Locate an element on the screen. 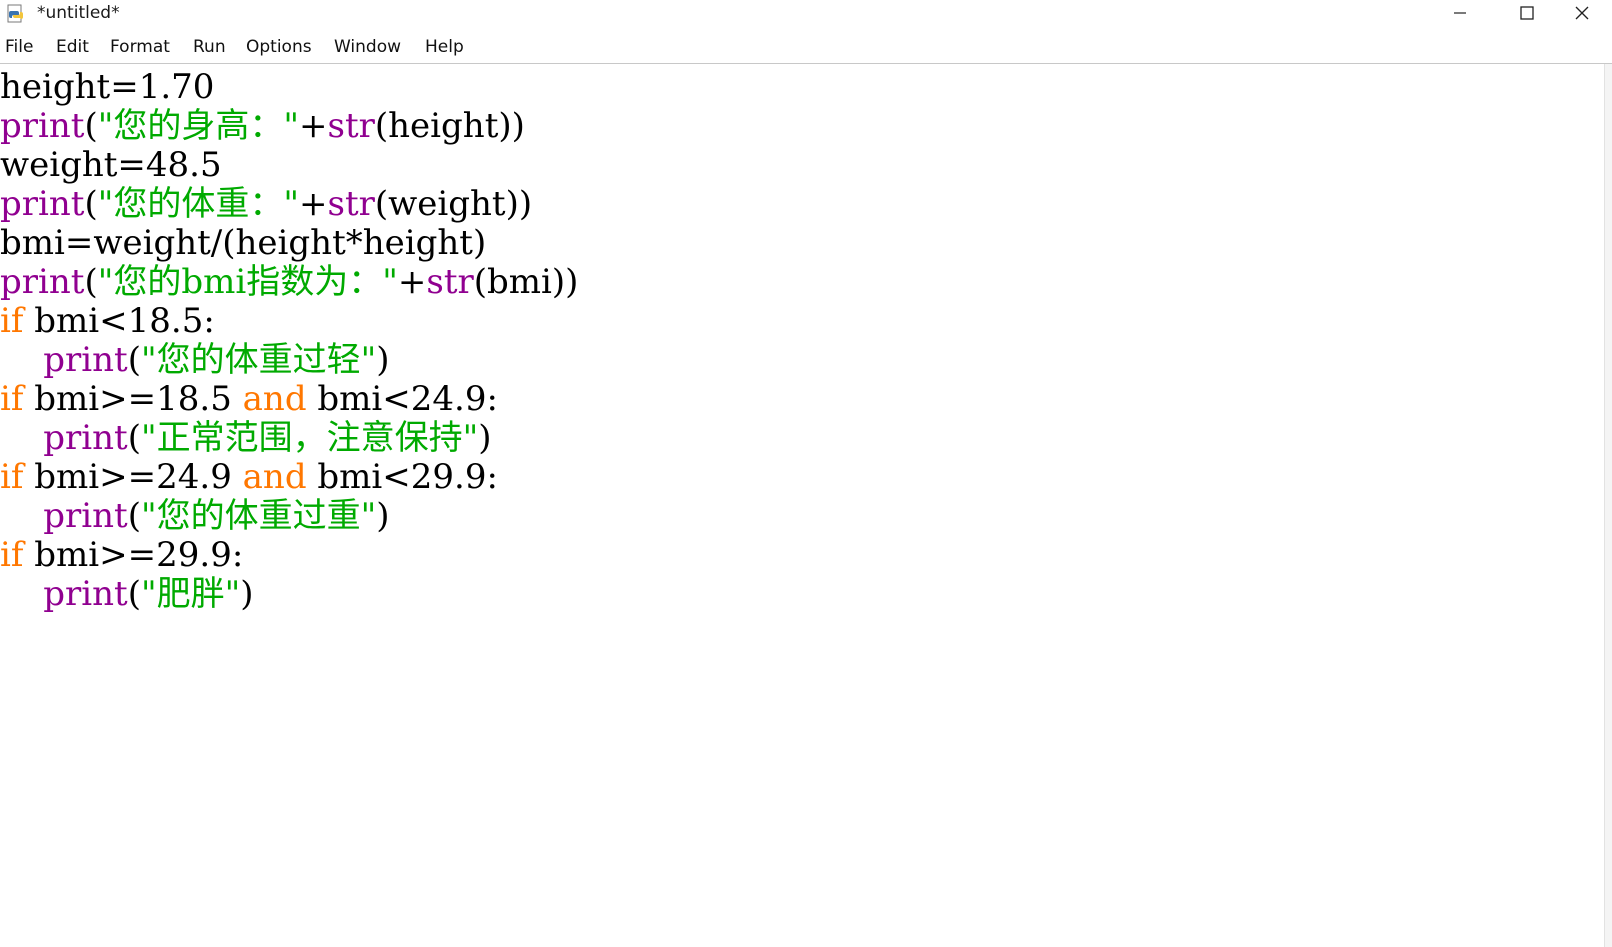 This screenshot has width=1612, height=947. close-icon is located at coordinates (1582, 15).